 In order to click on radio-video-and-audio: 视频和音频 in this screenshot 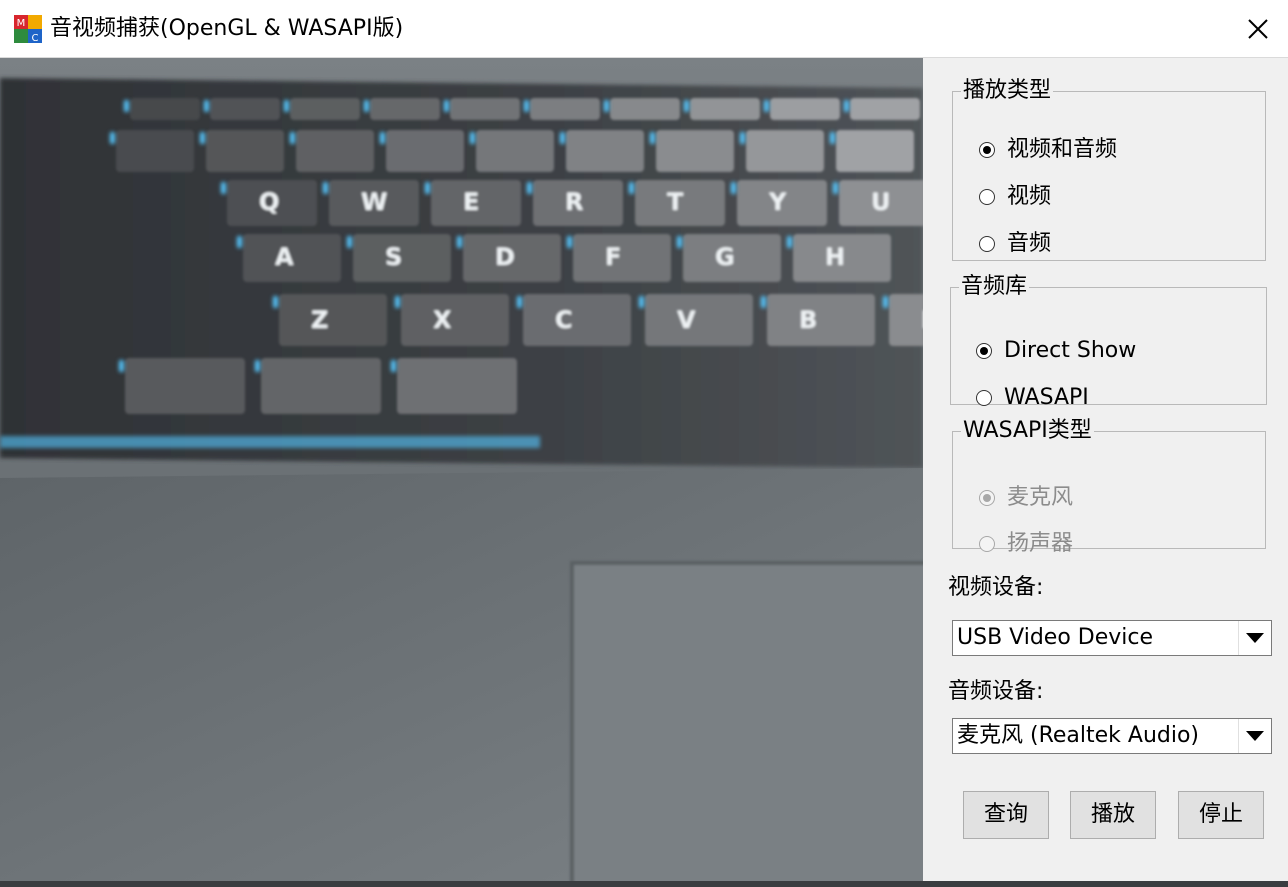, I will do `click(1048, 150)`.